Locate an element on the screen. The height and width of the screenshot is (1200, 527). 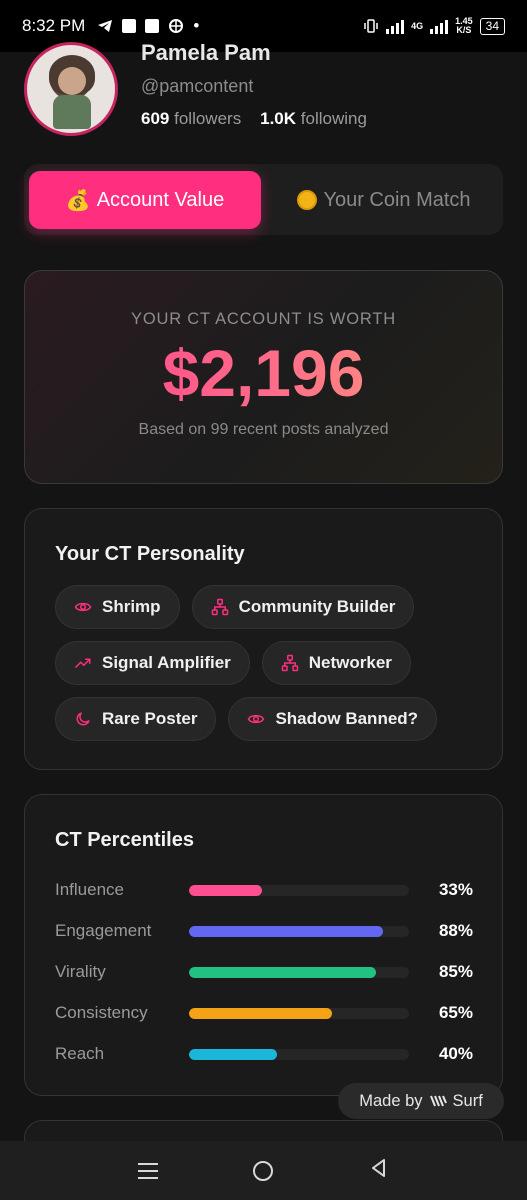
trait-label: Shadow Banned? is located at coordinates (347, 718).